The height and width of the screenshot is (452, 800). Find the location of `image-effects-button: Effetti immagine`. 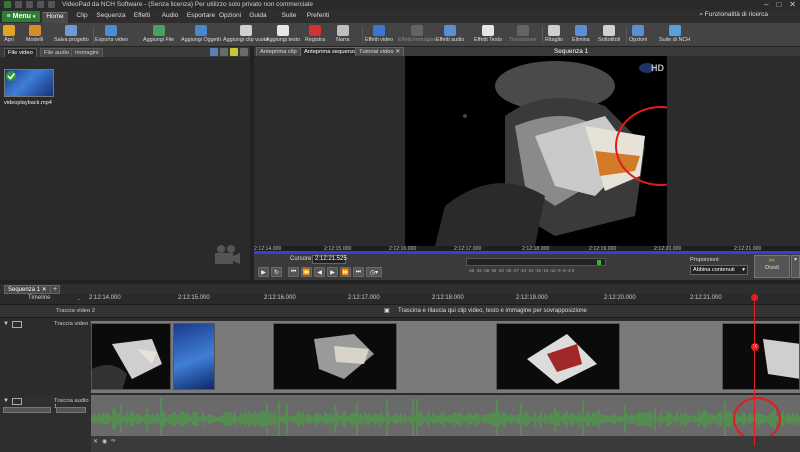

image-effects-button: Effetti immagine is located at coordinates (417, 35).